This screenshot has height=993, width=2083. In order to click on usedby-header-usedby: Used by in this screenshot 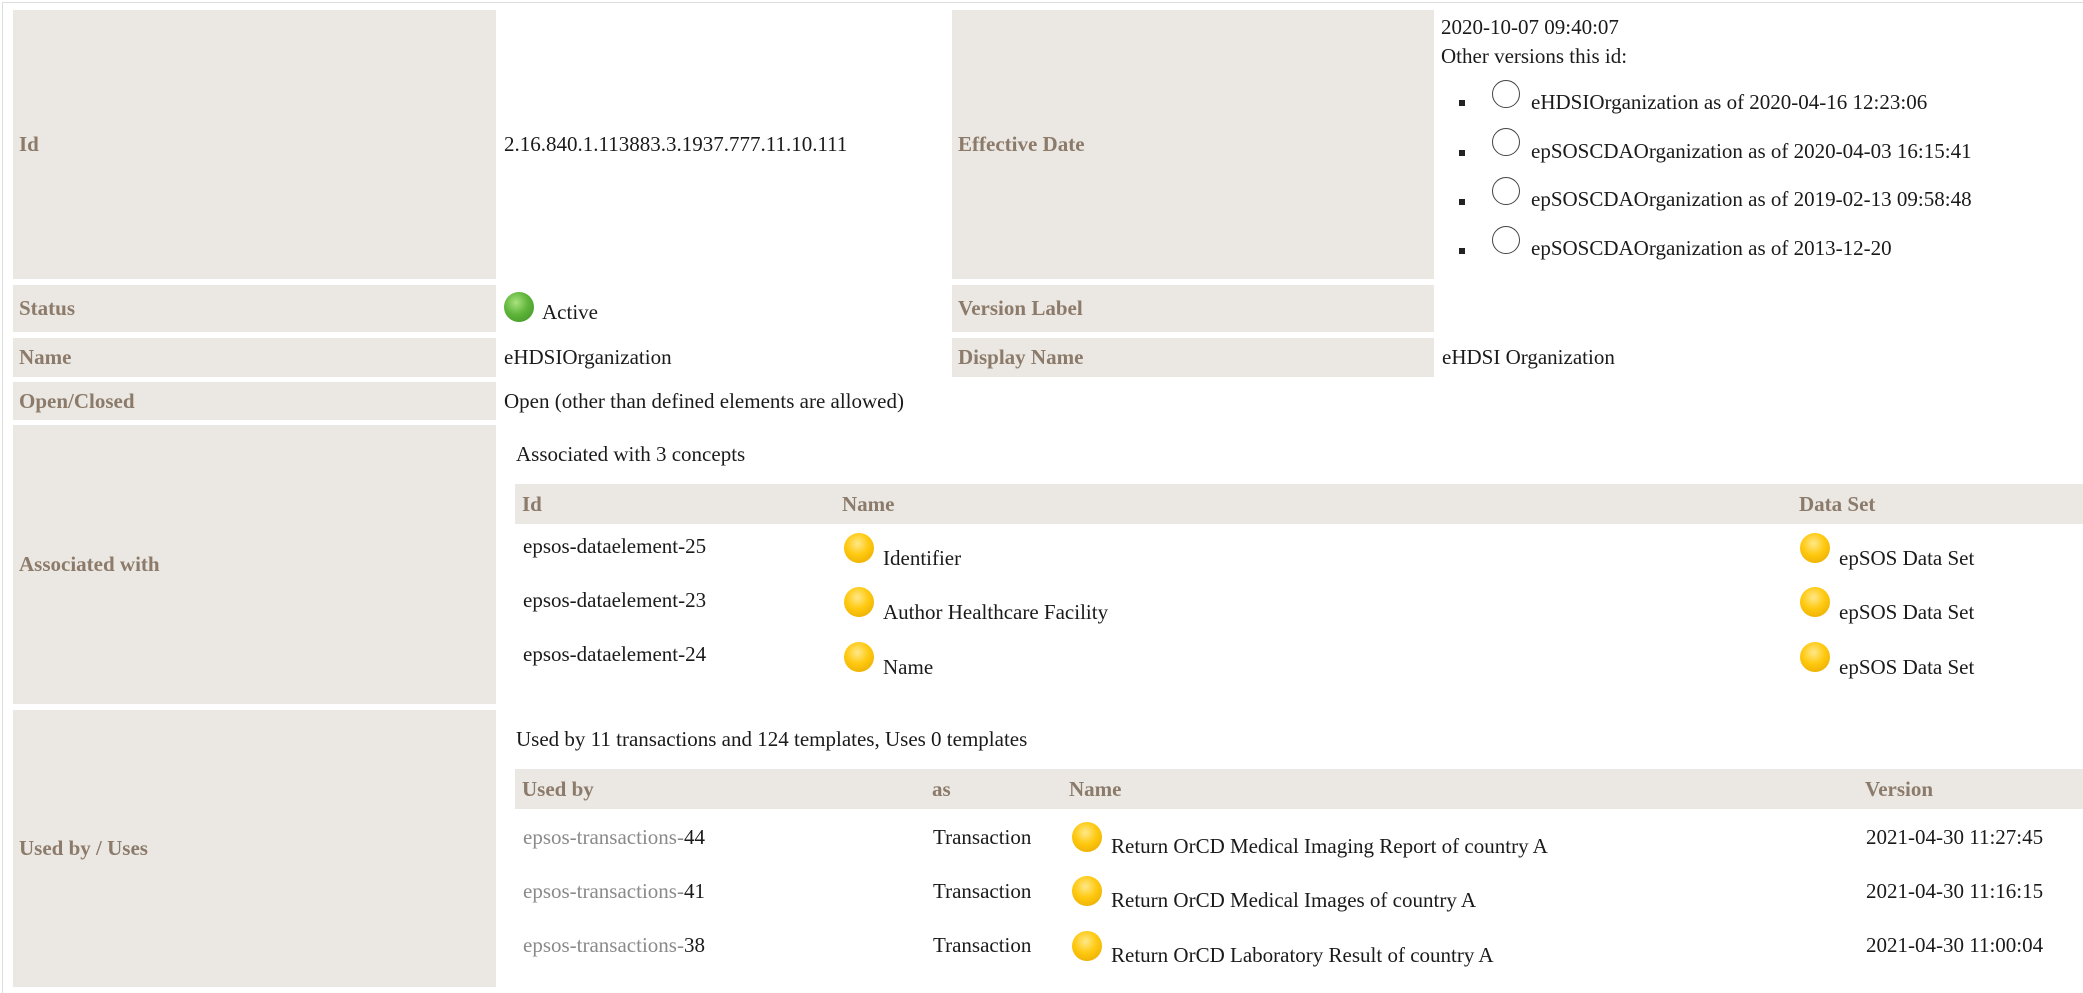, I will do `click(720, 789)`.